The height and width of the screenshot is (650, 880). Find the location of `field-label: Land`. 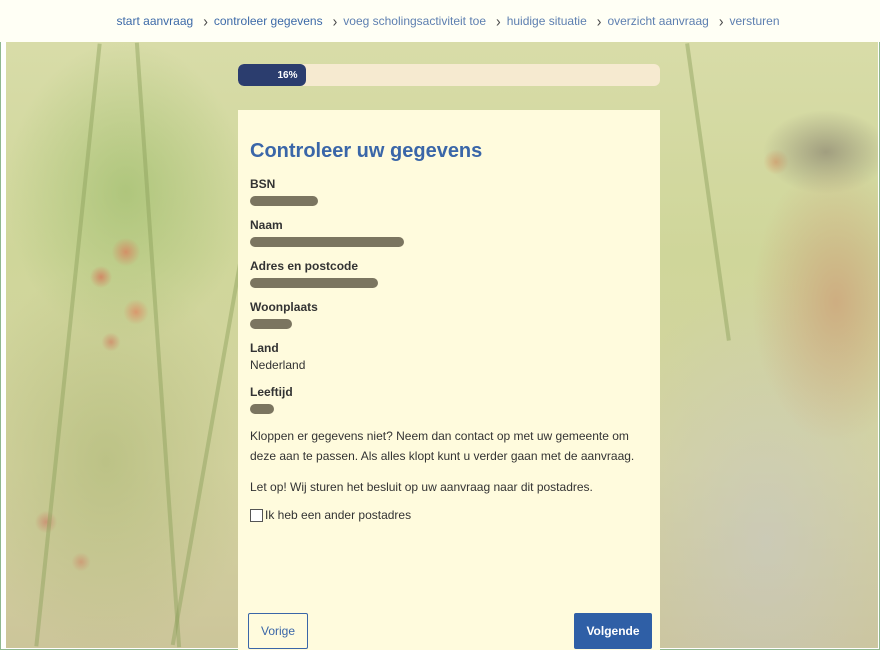

field-label: Land is located at coordinates (264, 348).